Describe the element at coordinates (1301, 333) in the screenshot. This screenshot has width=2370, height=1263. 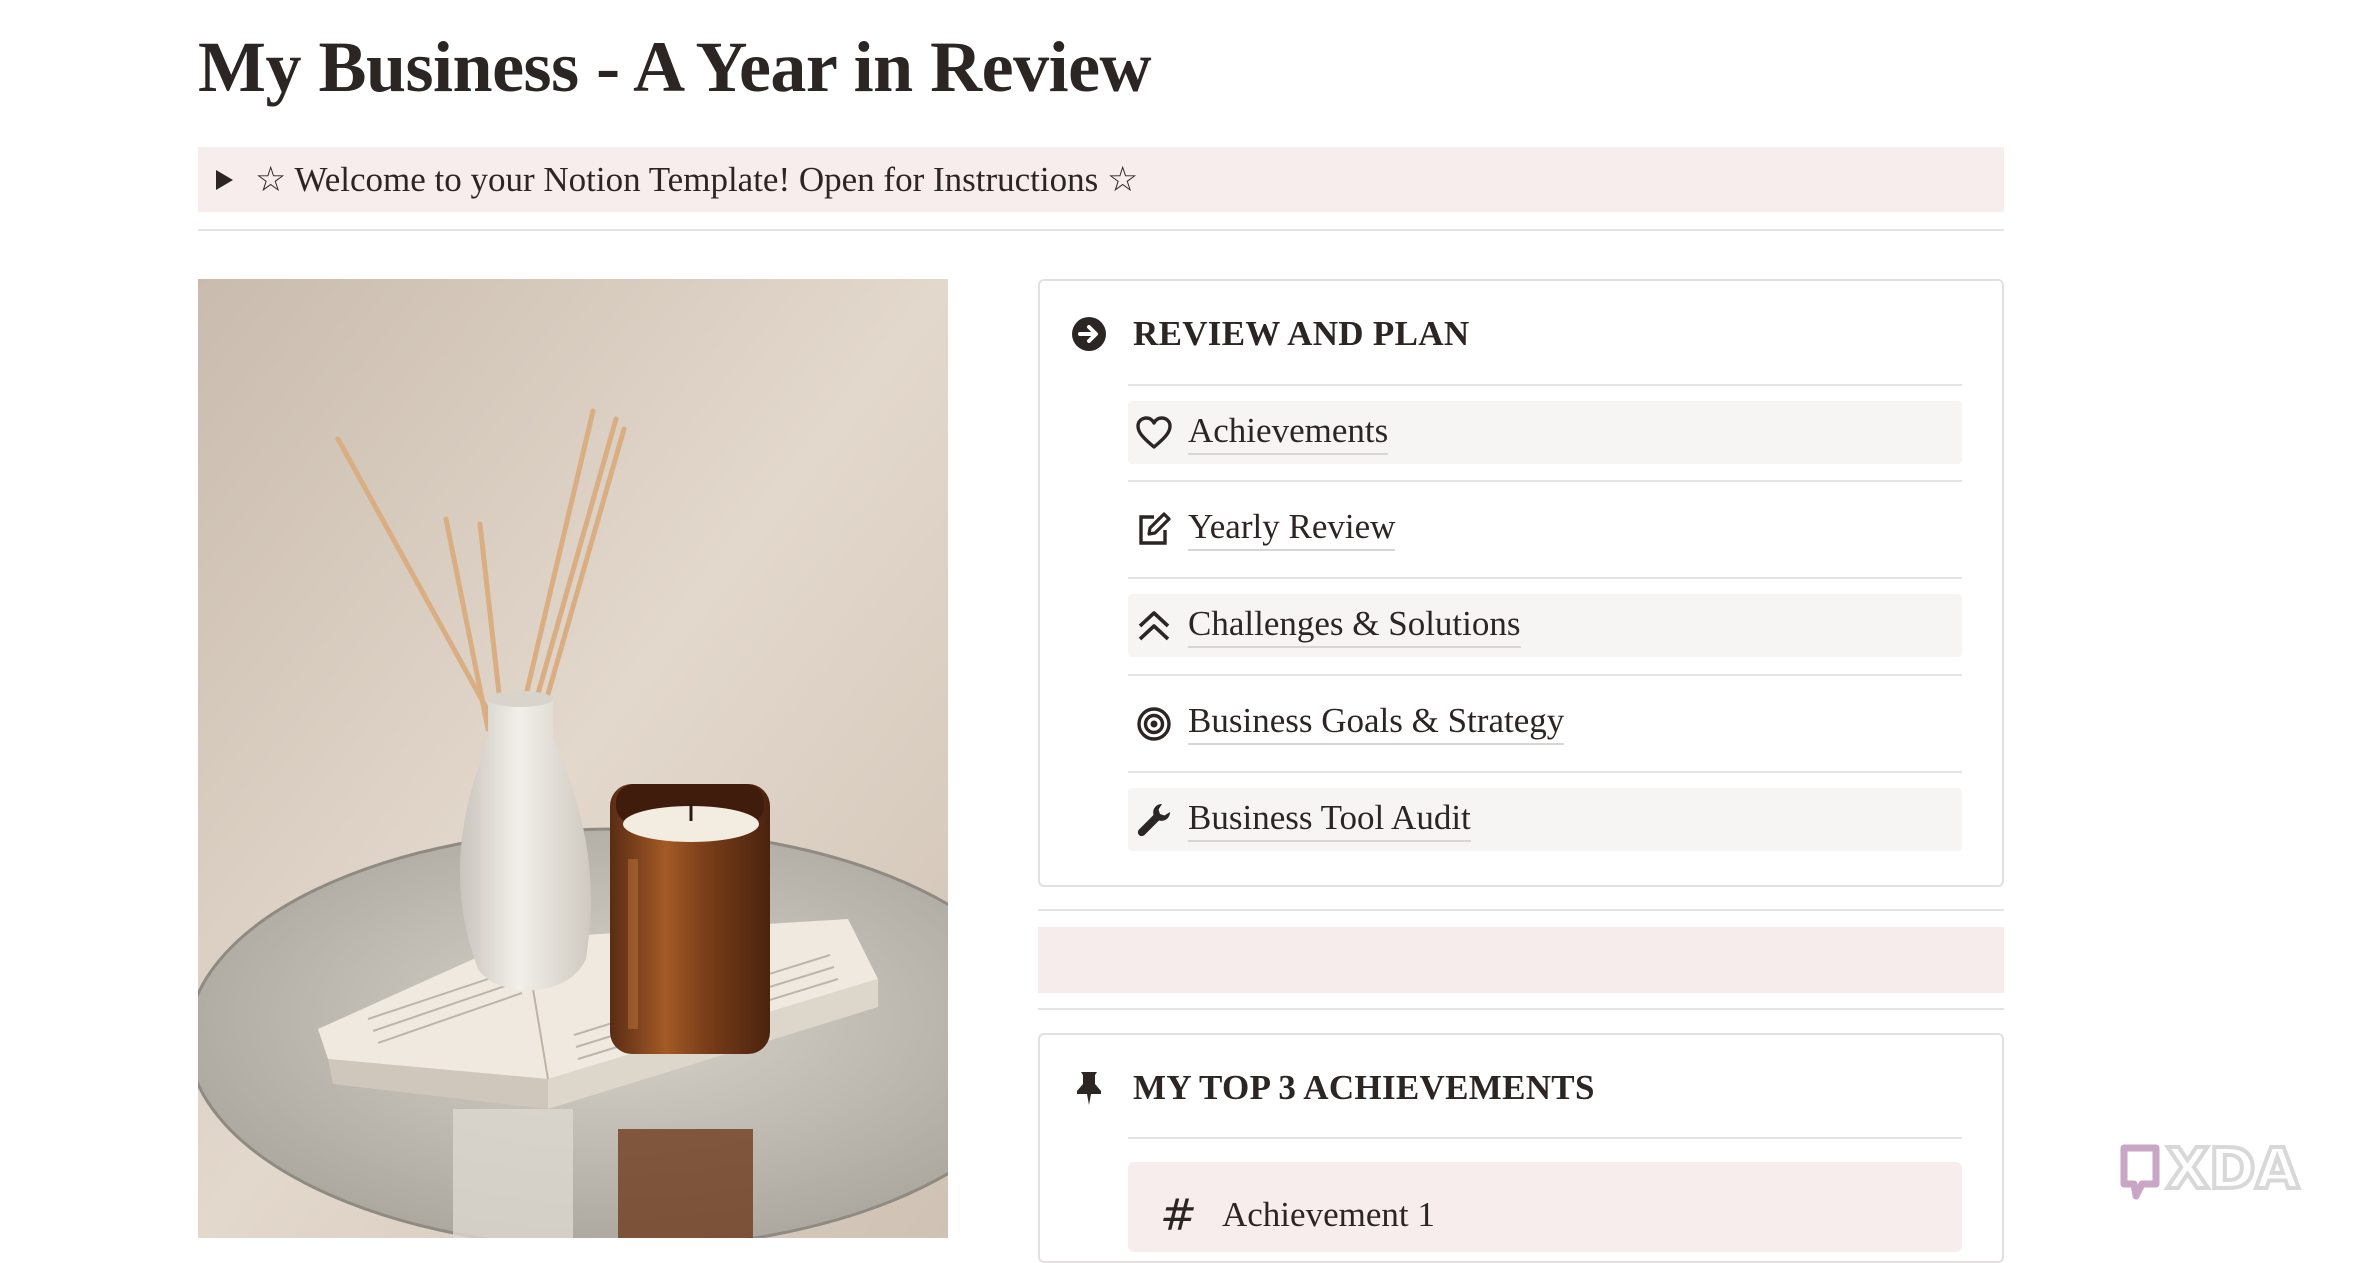
I see `review-and-plan-heading: REVIEW AND PLAN` at that location.